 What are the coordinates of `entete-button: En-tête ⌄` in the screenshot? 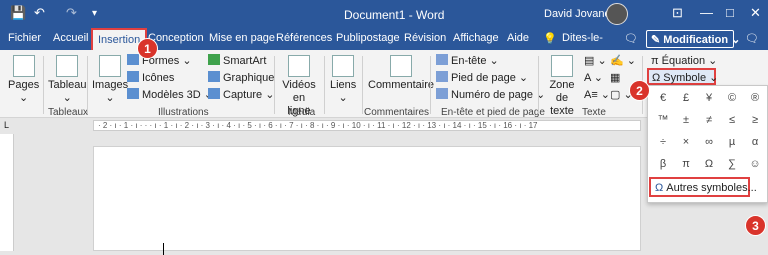 It's located at (467, 60).